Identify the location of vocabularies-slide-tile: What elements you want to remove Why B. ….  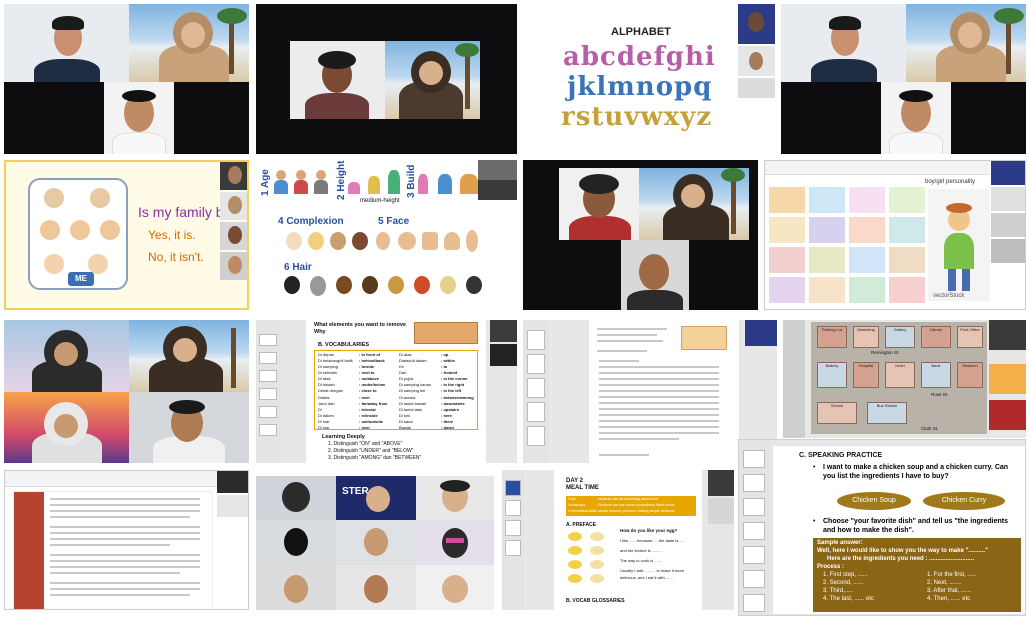
(386, 391).